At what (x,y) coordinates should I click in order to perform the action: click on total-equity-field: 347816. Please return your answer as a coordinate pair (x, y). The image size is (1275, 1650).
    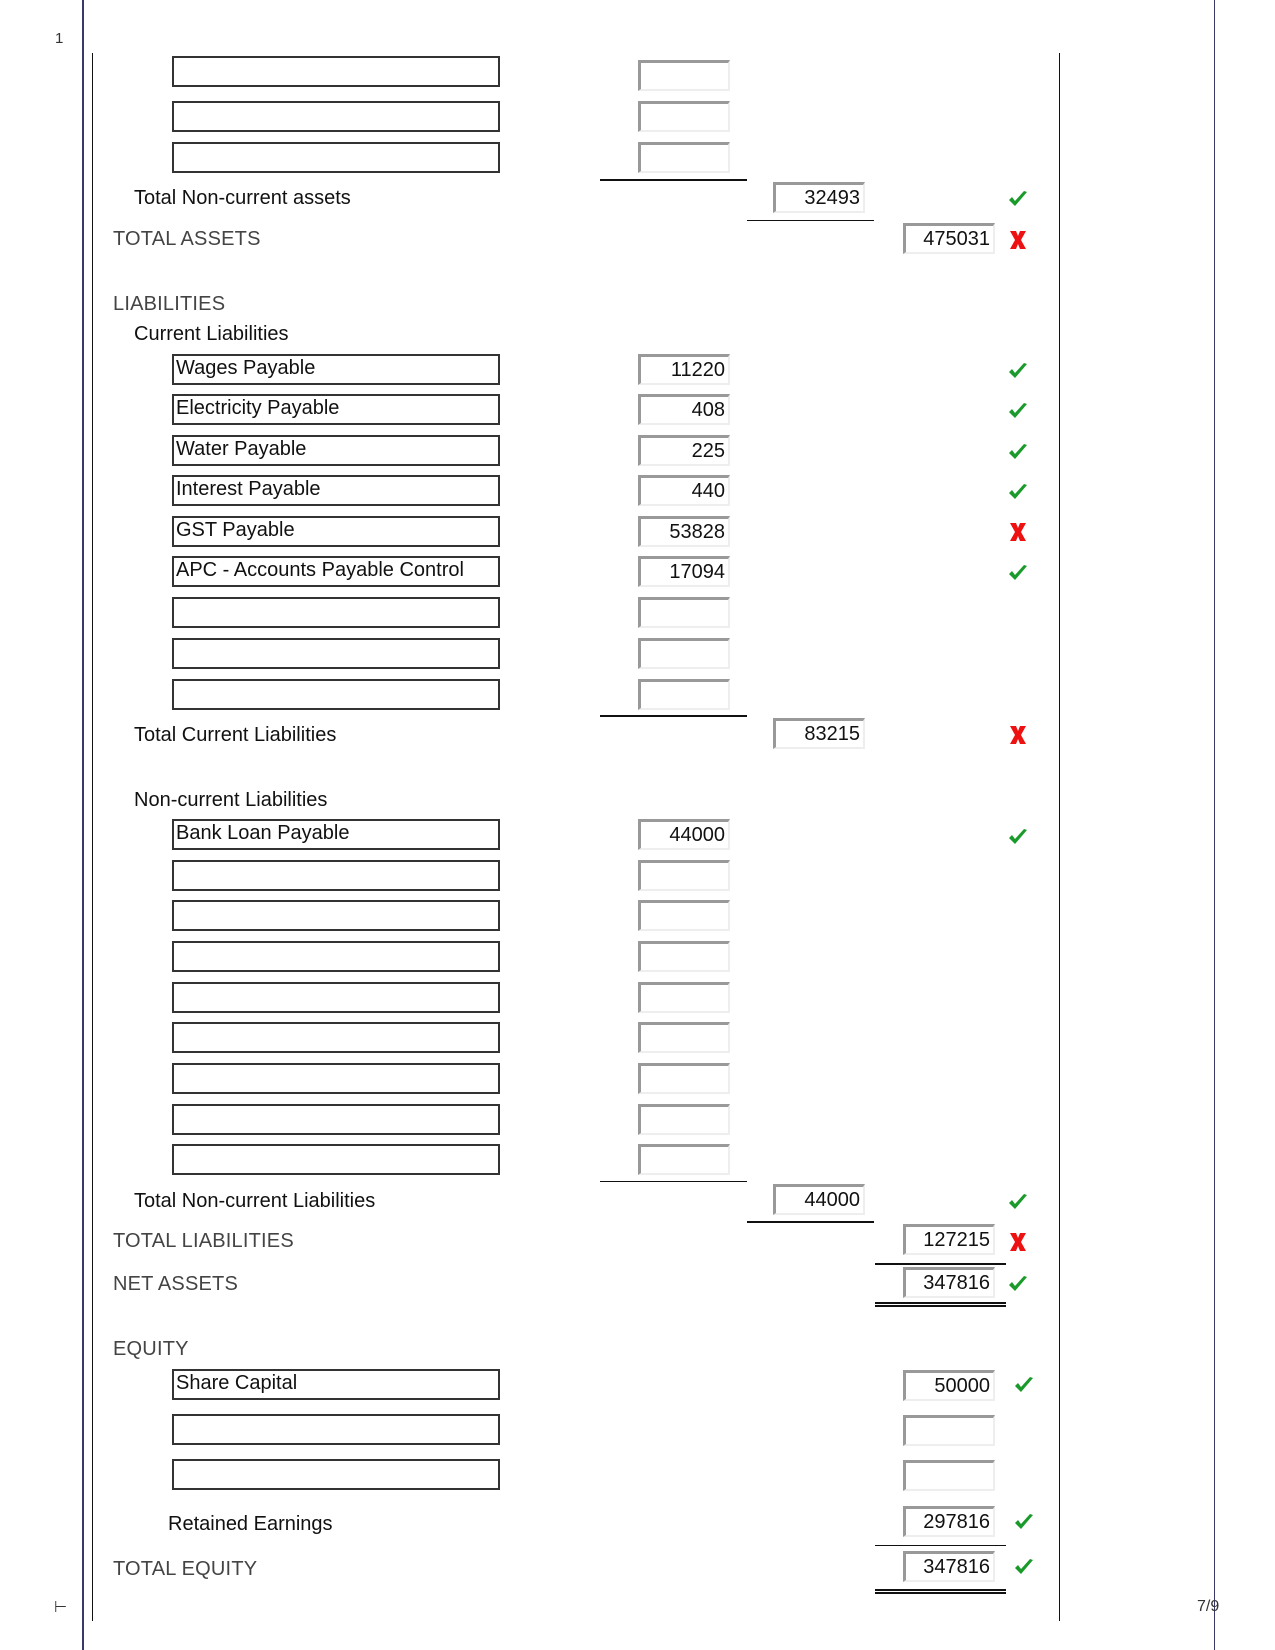
    Looking at the image, I should click on (949, 1566).